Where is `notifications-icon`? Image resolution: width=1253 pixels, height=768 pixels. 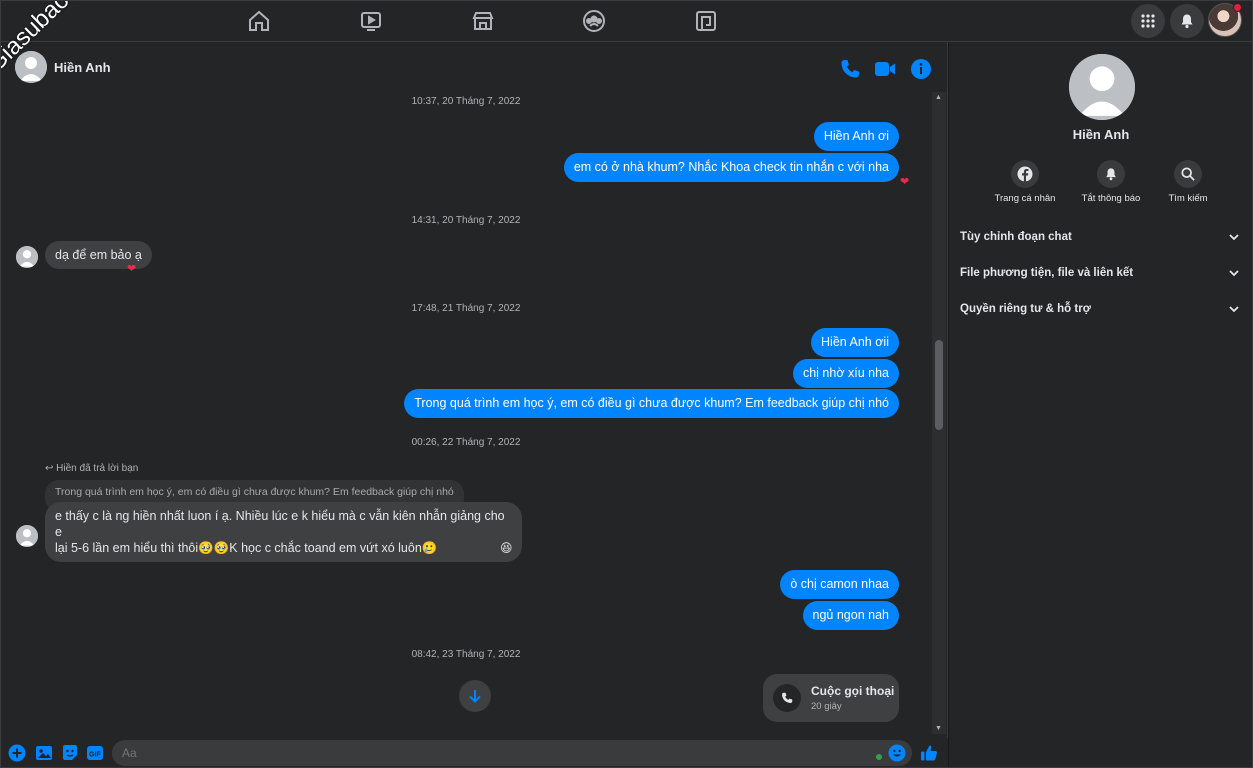
notifications-icon is located at coordinates (1187, 21).